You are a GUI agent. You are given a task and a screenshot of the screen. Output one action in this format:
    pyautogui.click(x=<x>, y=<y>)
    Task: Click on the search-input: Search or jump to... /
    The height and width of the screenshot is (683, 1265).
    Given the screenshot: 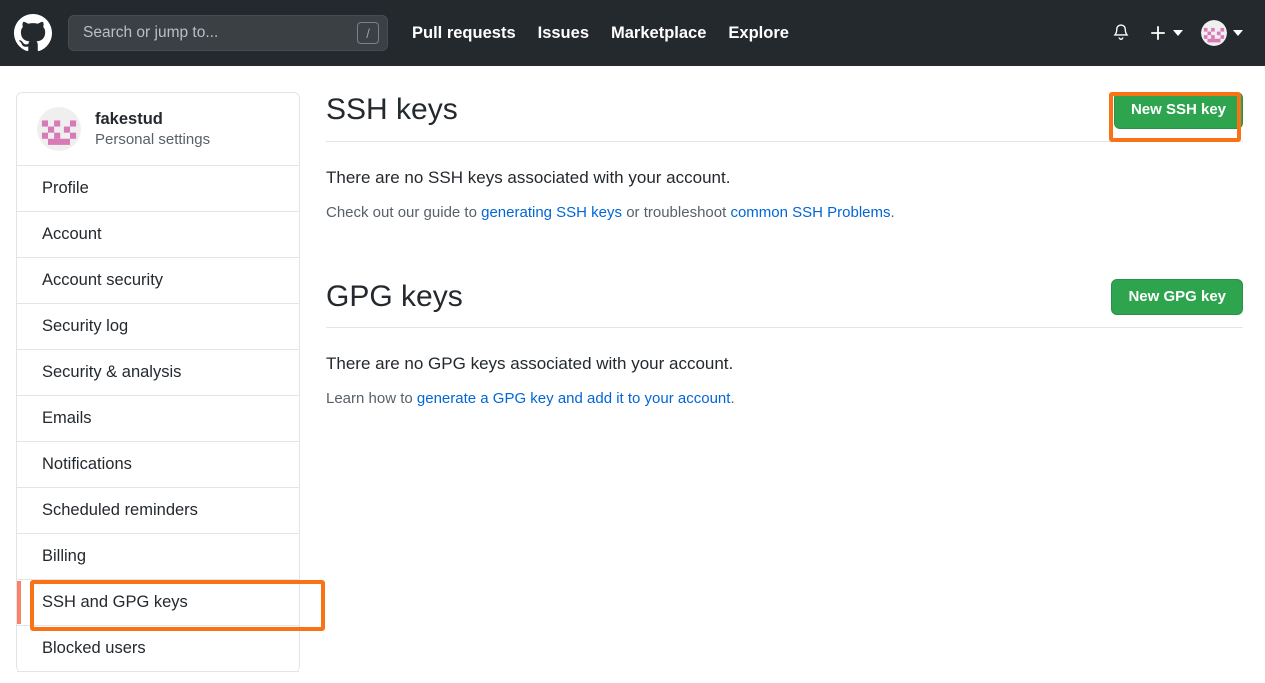 What is the action you would take?
    pyautogui.click(x=228, y=33)
    